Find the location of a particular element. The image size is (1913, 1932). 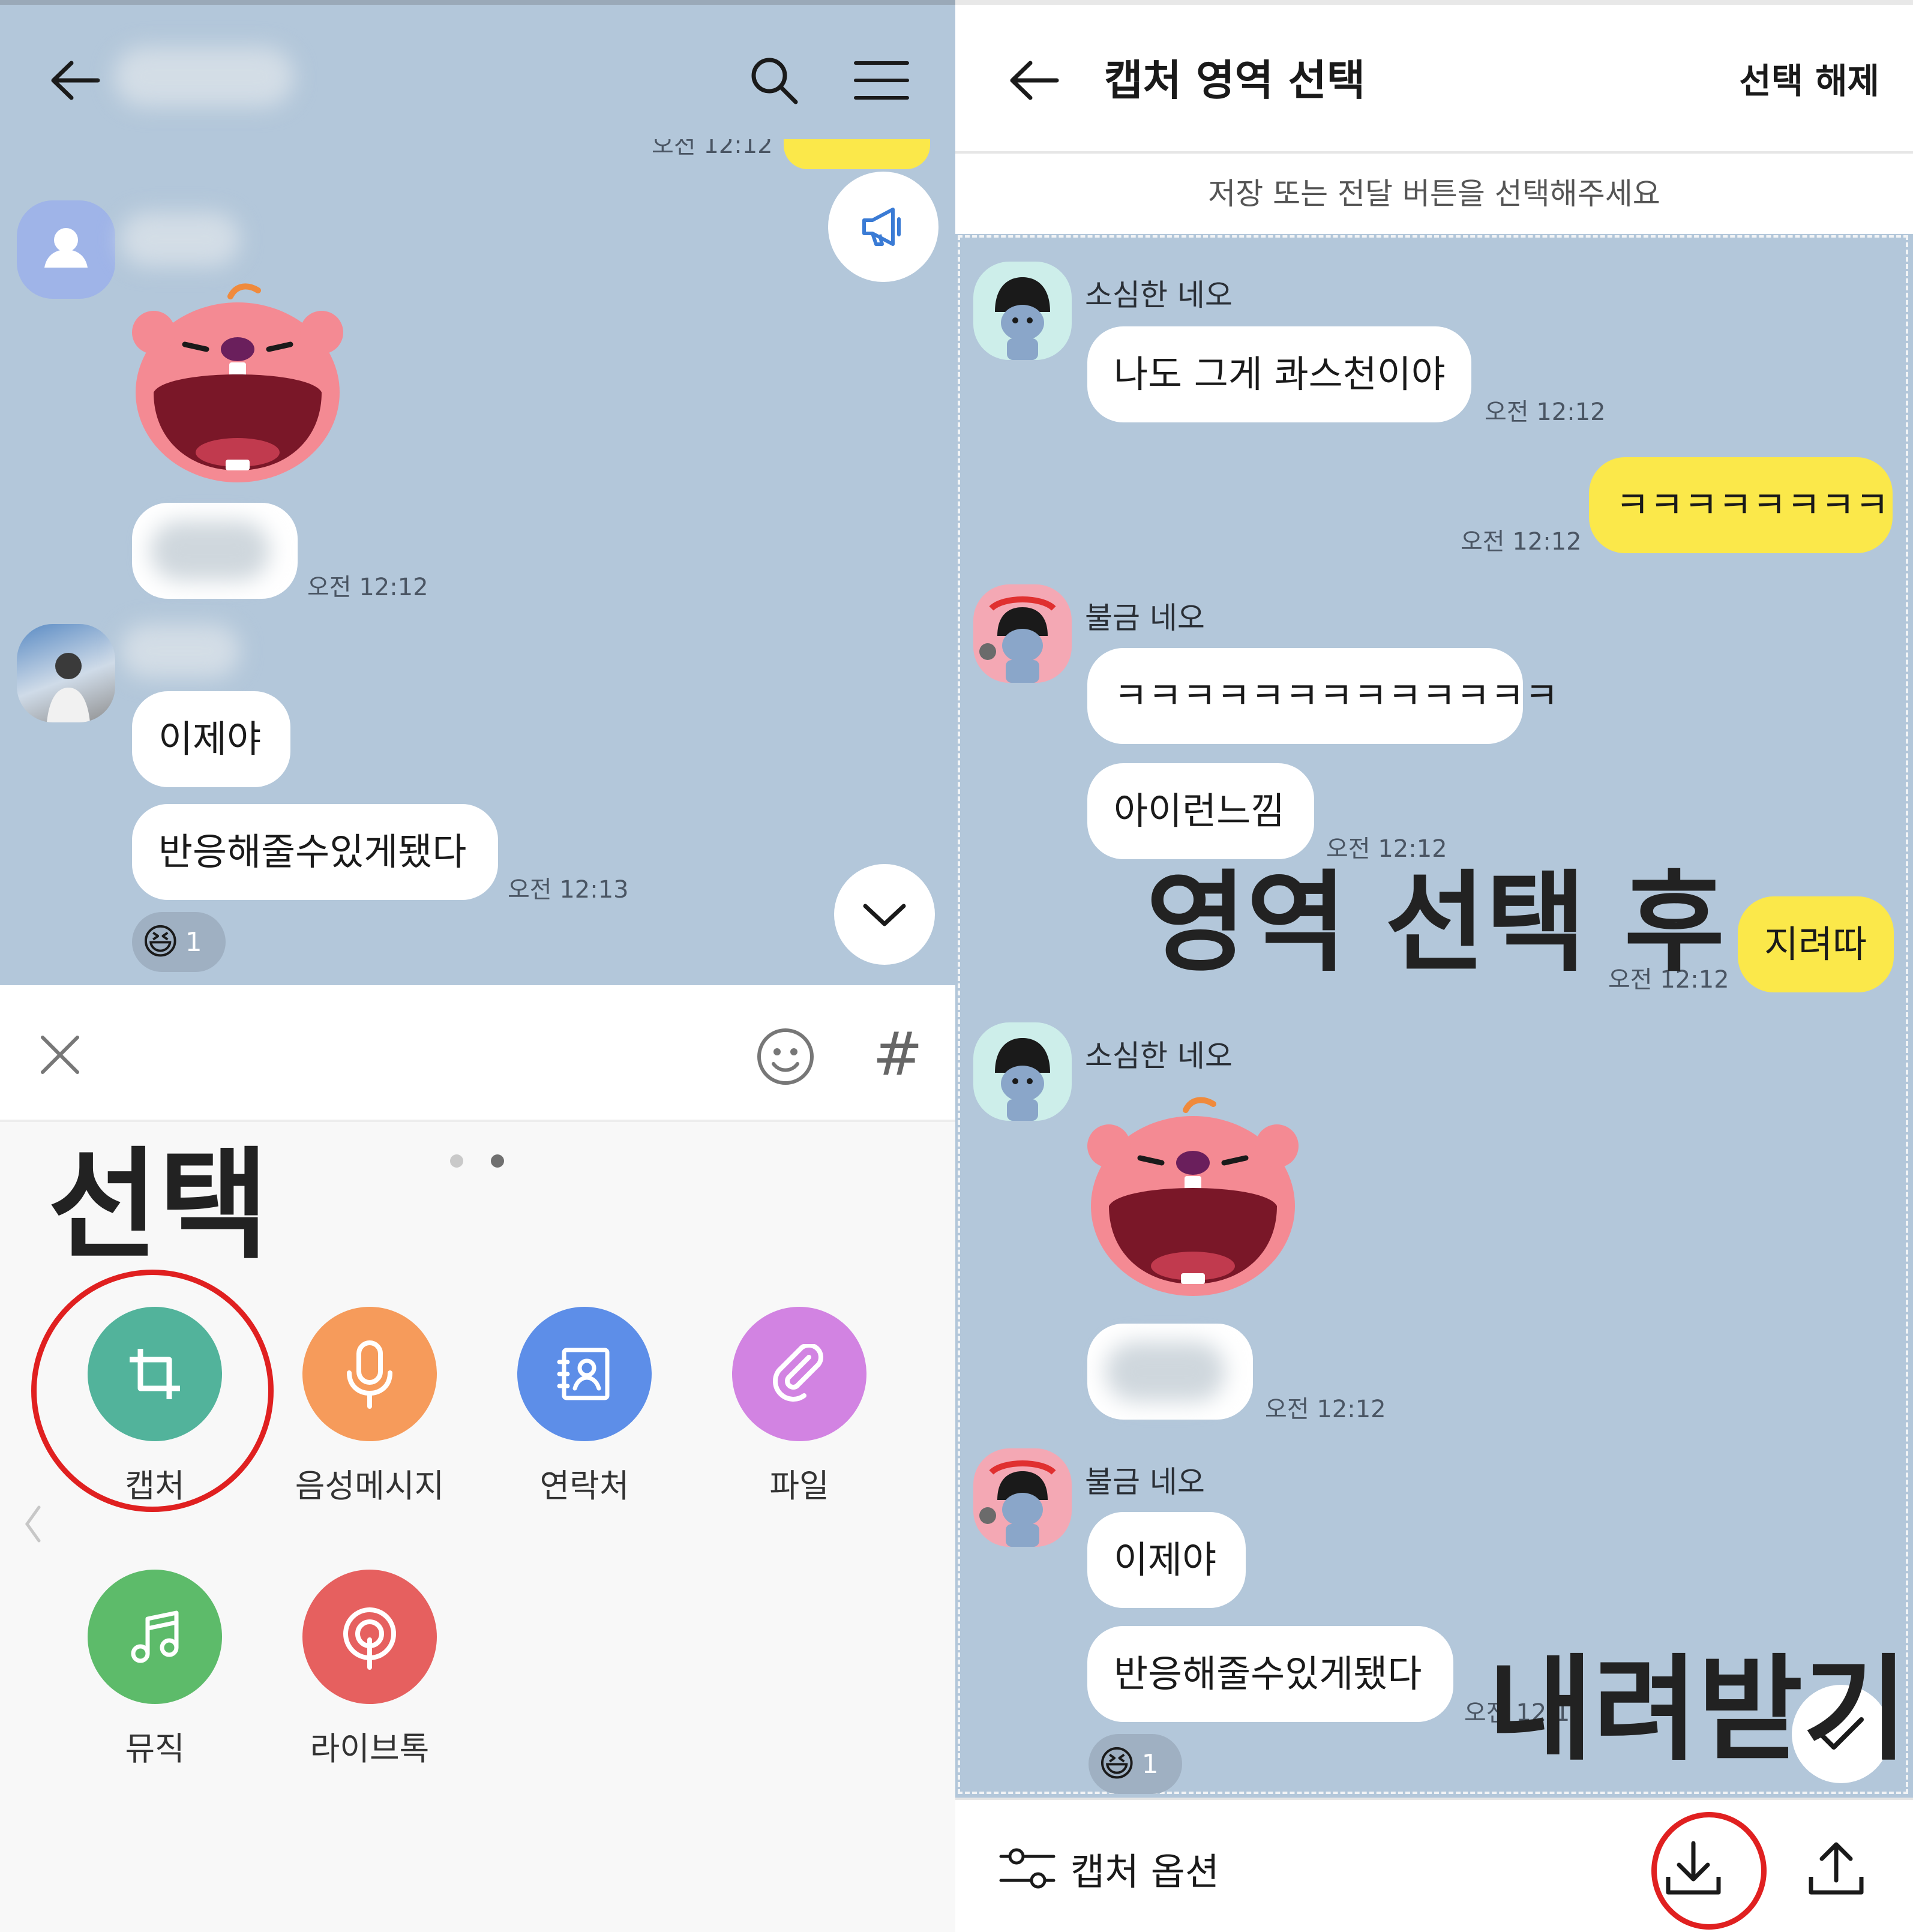

share-button is located at coordinates (1836, 1868).